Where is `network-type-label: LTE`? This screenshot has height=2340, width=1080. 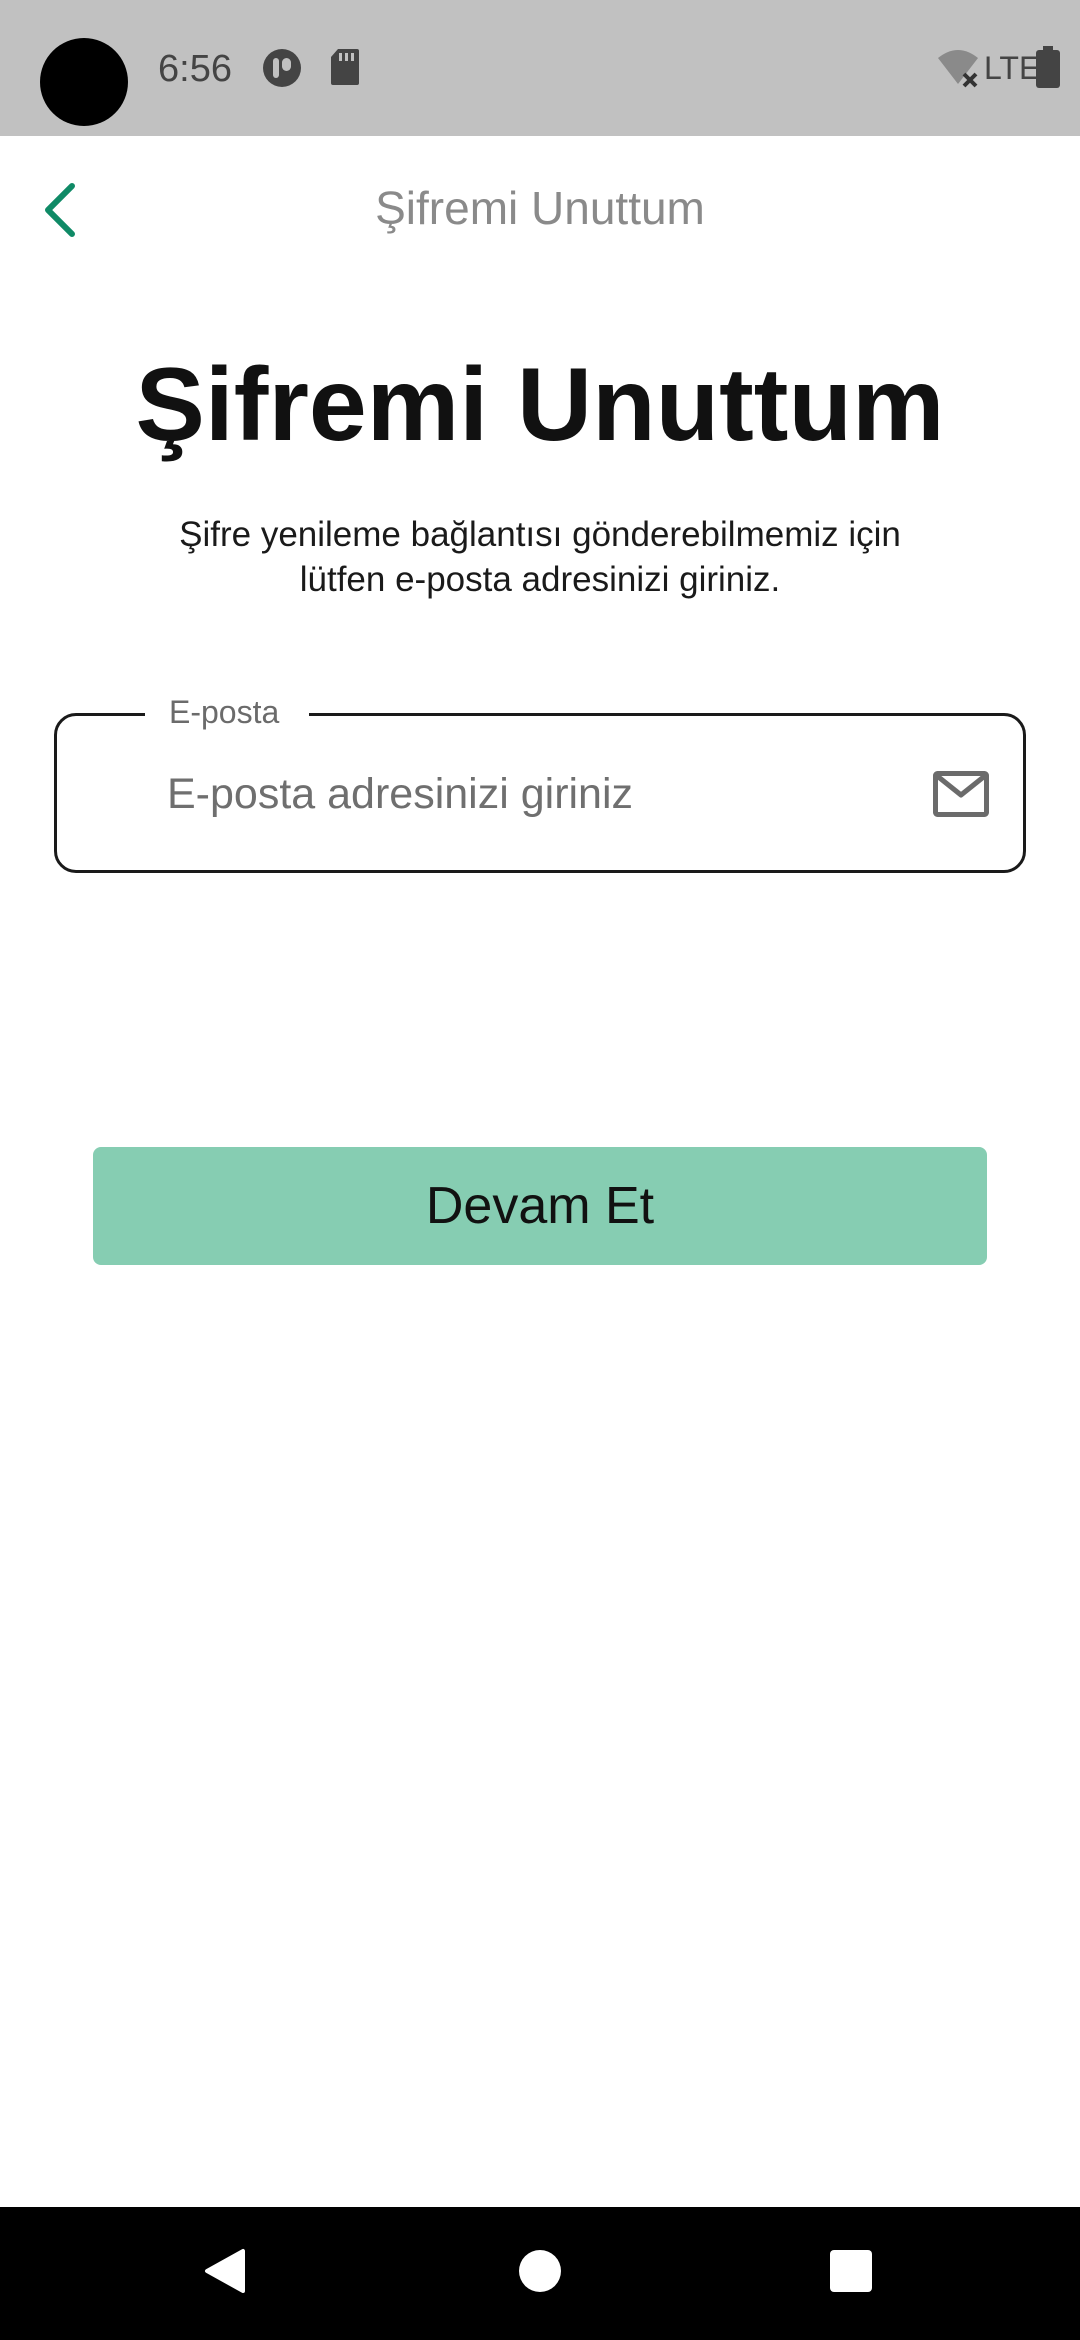
network-type-label: LTE is located at coordinates (1012, 68).